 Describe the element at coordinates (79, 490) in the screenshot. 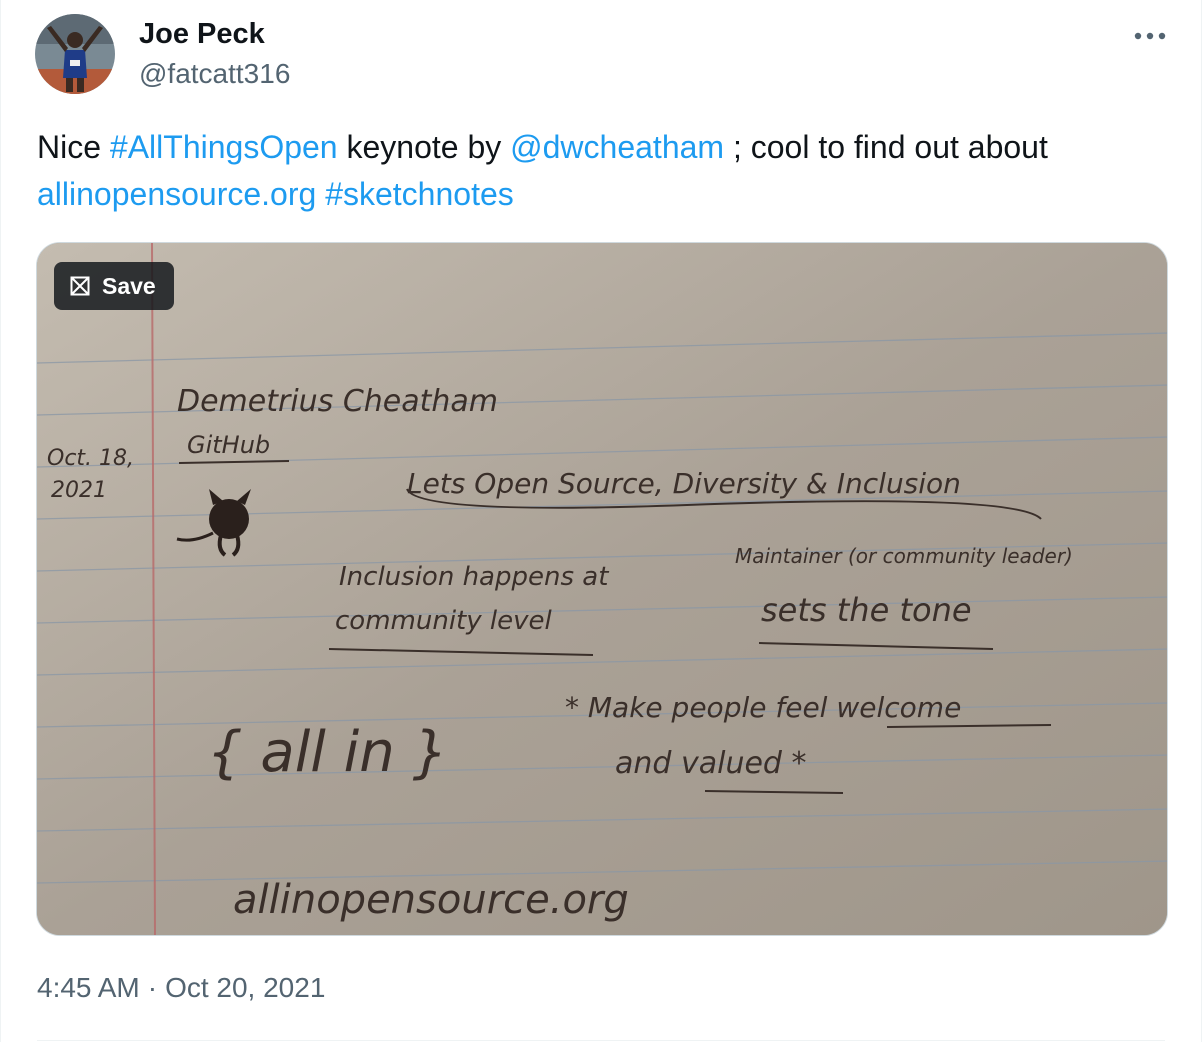

I see `sketch-date-line2: 2021` at that location.